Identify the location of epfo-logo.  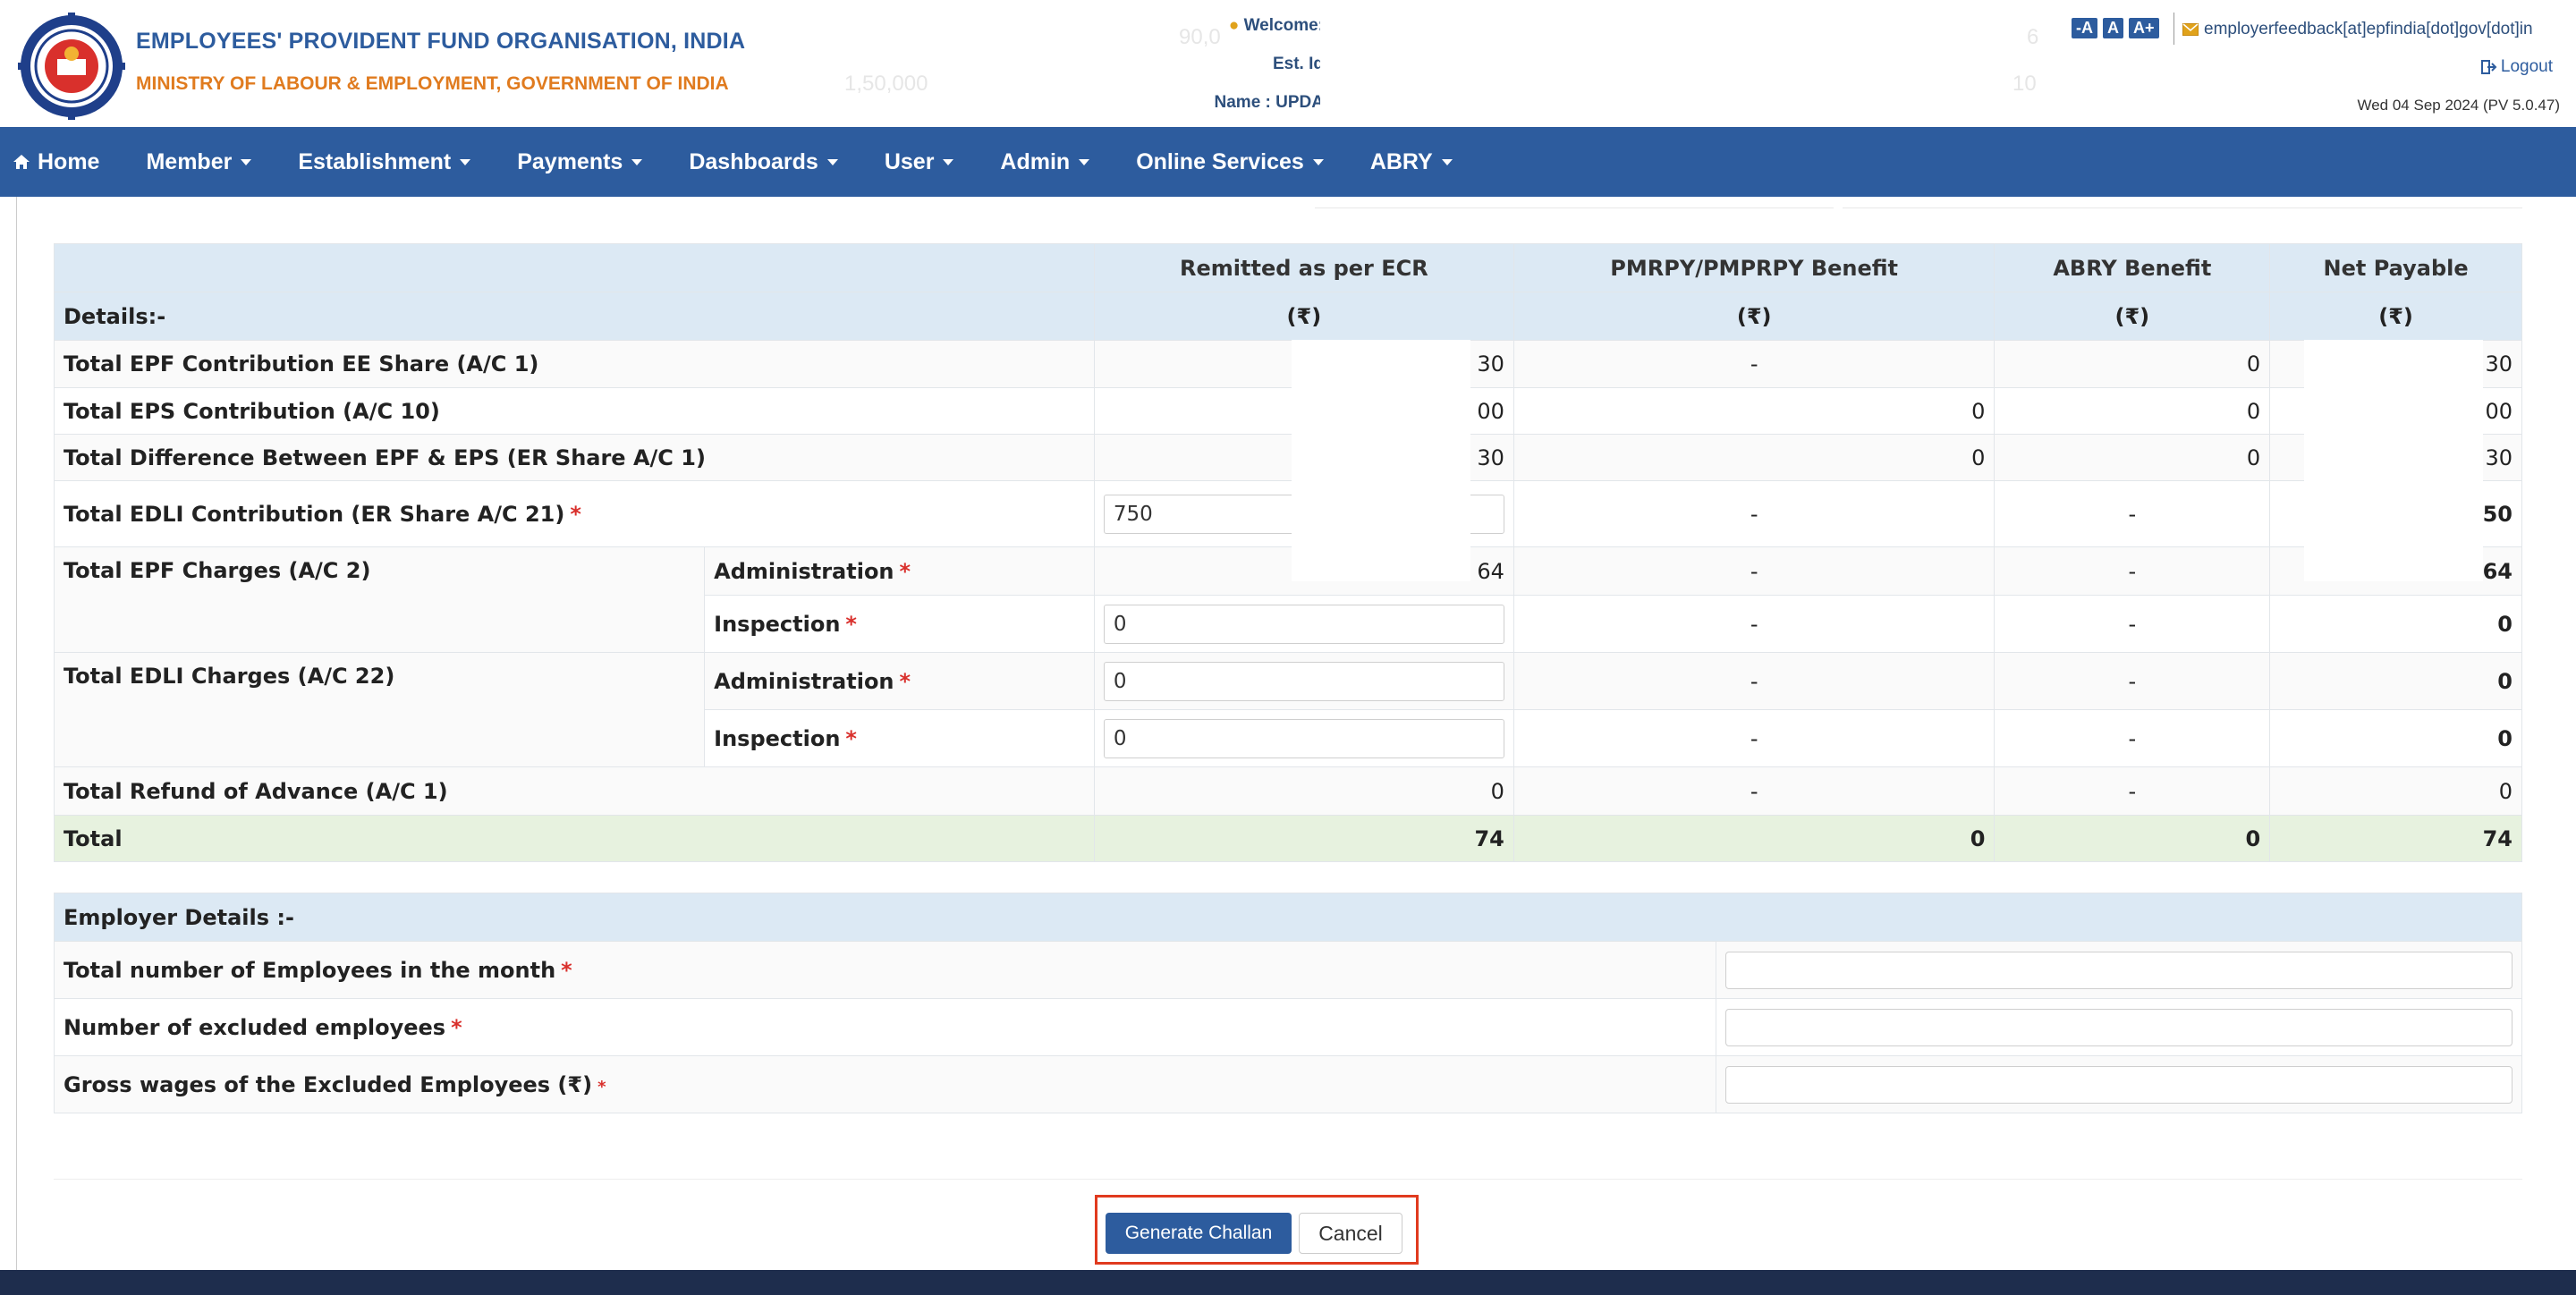
(71, 66).